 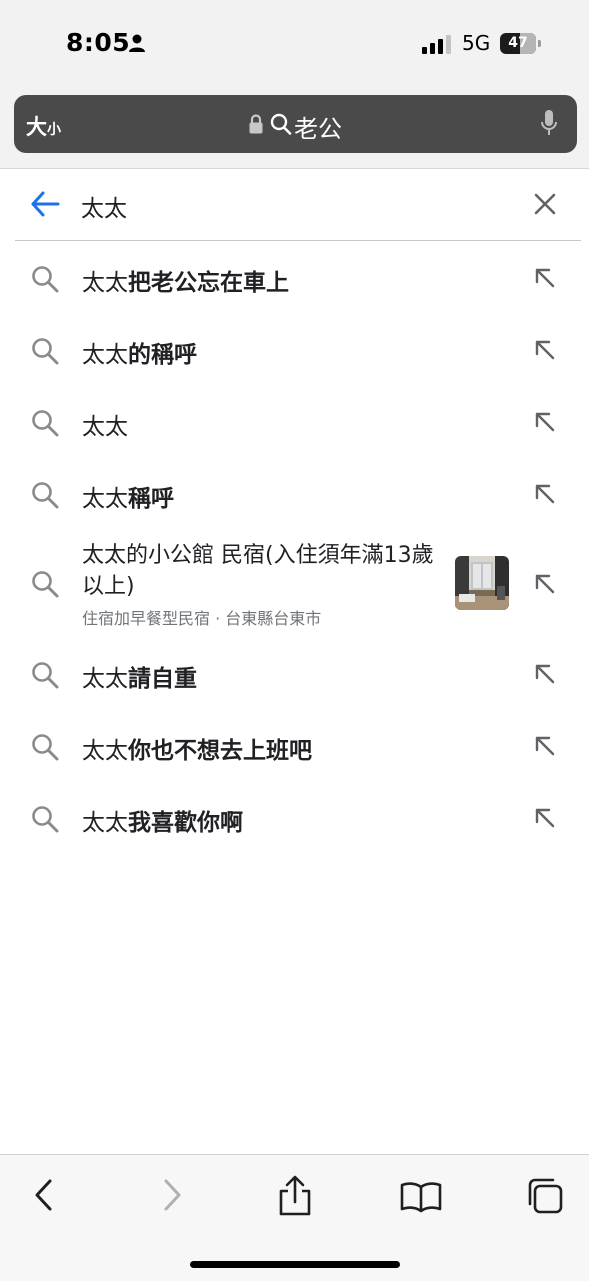 I want to click on suggestion-completion: 我喜歡你啊, so click(x=185, y=823).